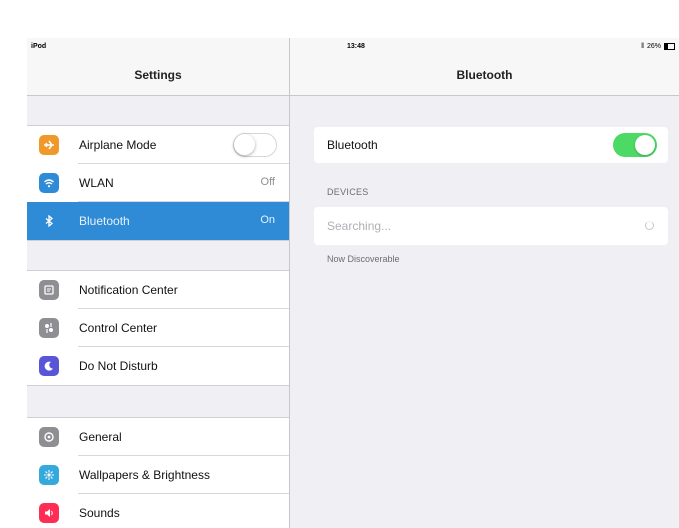 Image resolution: width=679 pixels, height=528 pixels. What do you see at coordinates (96, 183) in the screenshot?
I see `settings-item-label: WLAN` at bounding box center [96, 183].